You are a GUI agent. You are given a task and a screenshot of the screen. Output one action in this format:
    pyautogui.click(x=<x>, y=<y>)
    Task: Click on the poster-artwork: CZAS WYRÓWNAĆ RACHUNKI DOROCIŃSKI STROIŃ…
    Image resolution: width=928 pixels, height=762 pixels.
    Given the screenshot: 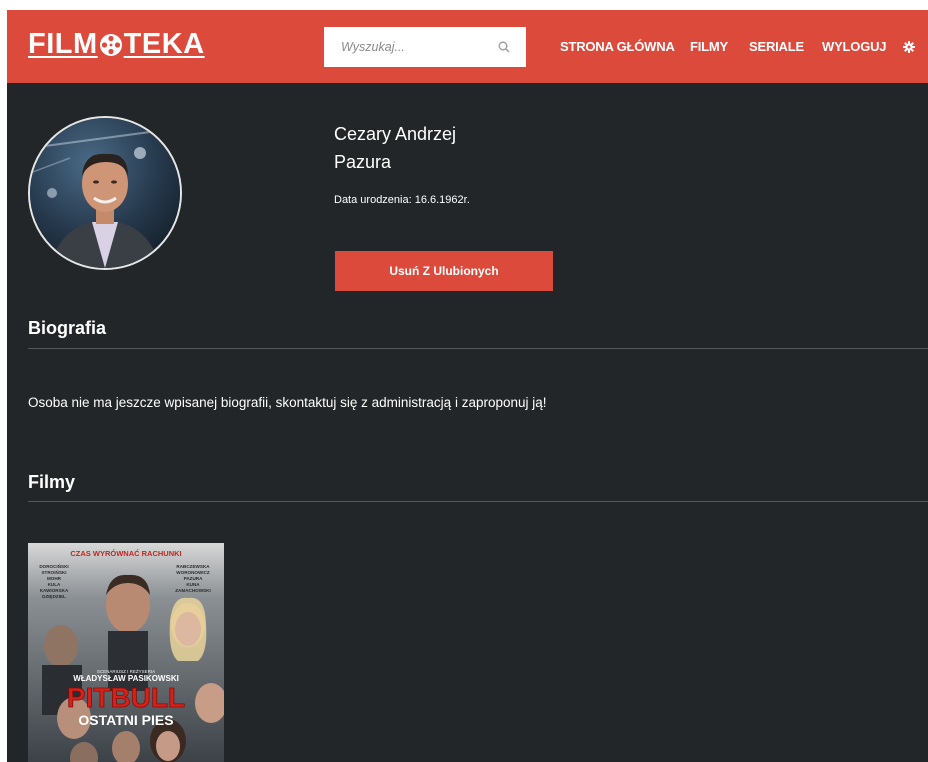 What is the action you would take?
    pyautogui.click(x=126, y=652)
    